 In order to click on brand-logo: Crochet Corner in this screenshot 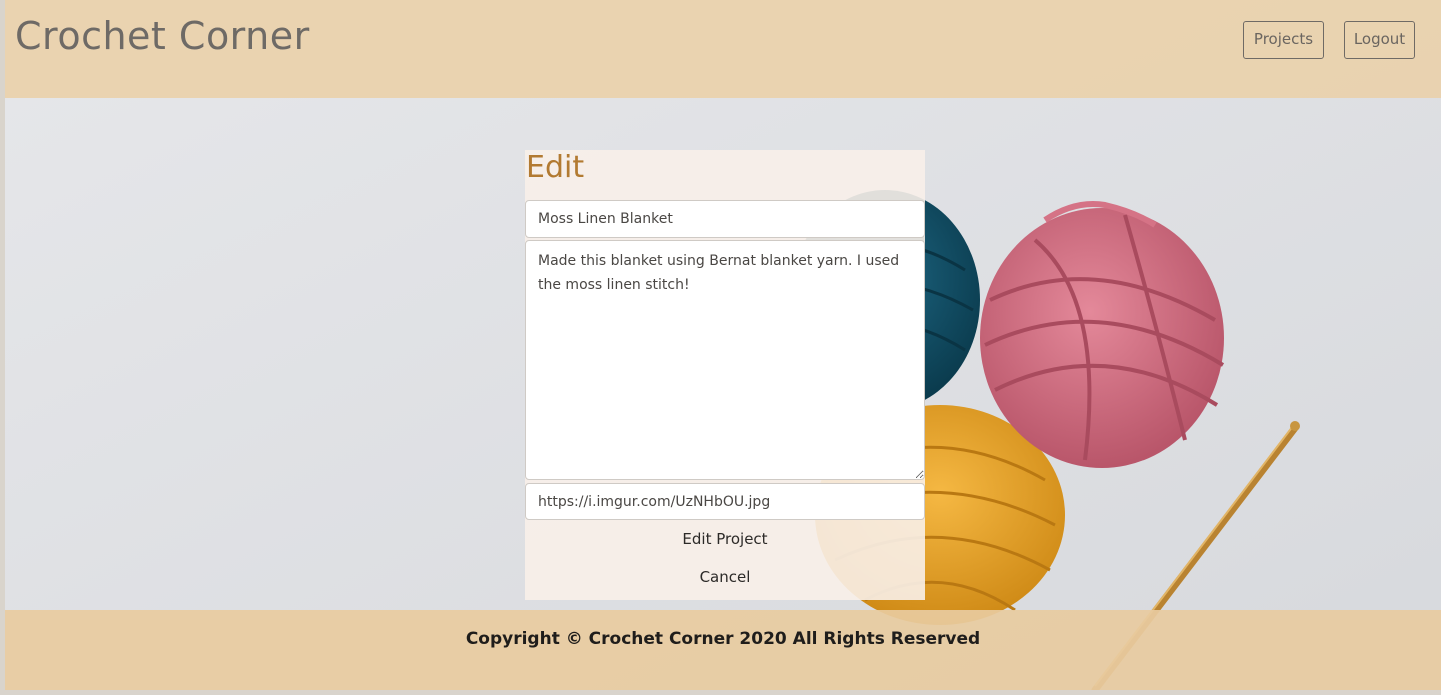, I will do `click(162, 36)`.